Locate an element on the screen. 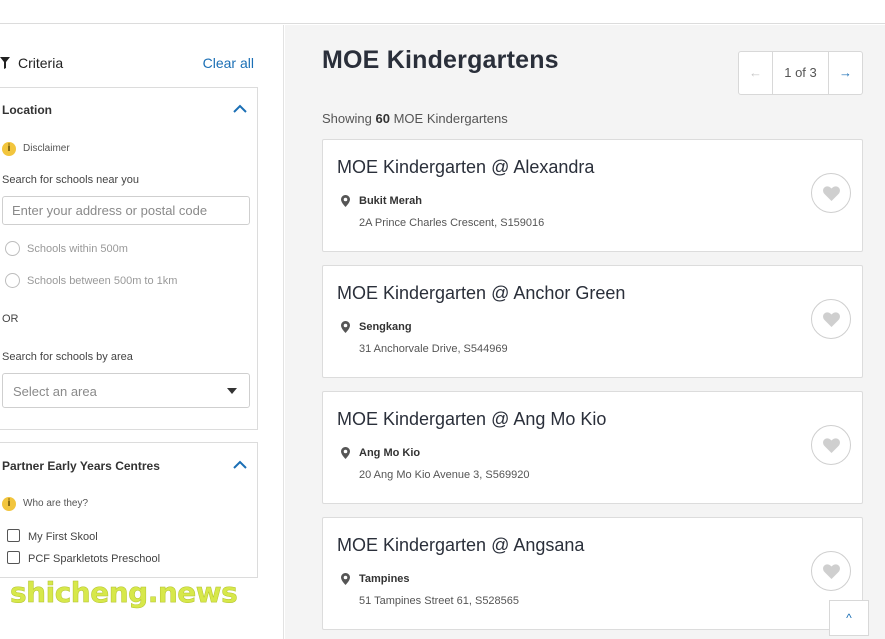  checkbox-pcf-sparkletots is located at coordinates (13, 557).